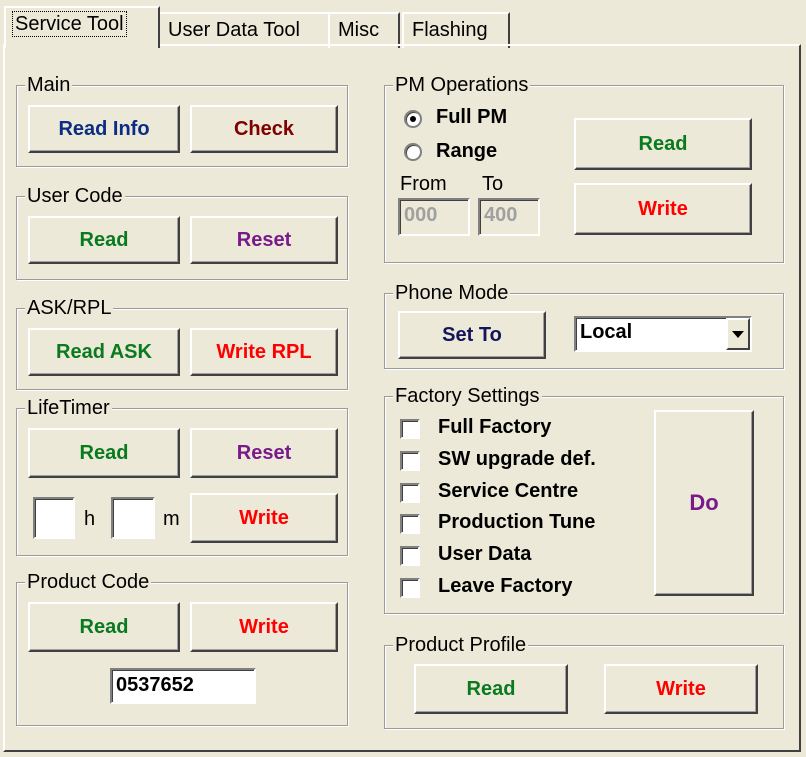  I want to click on tab-label: Service Tool, so click(69, 24).